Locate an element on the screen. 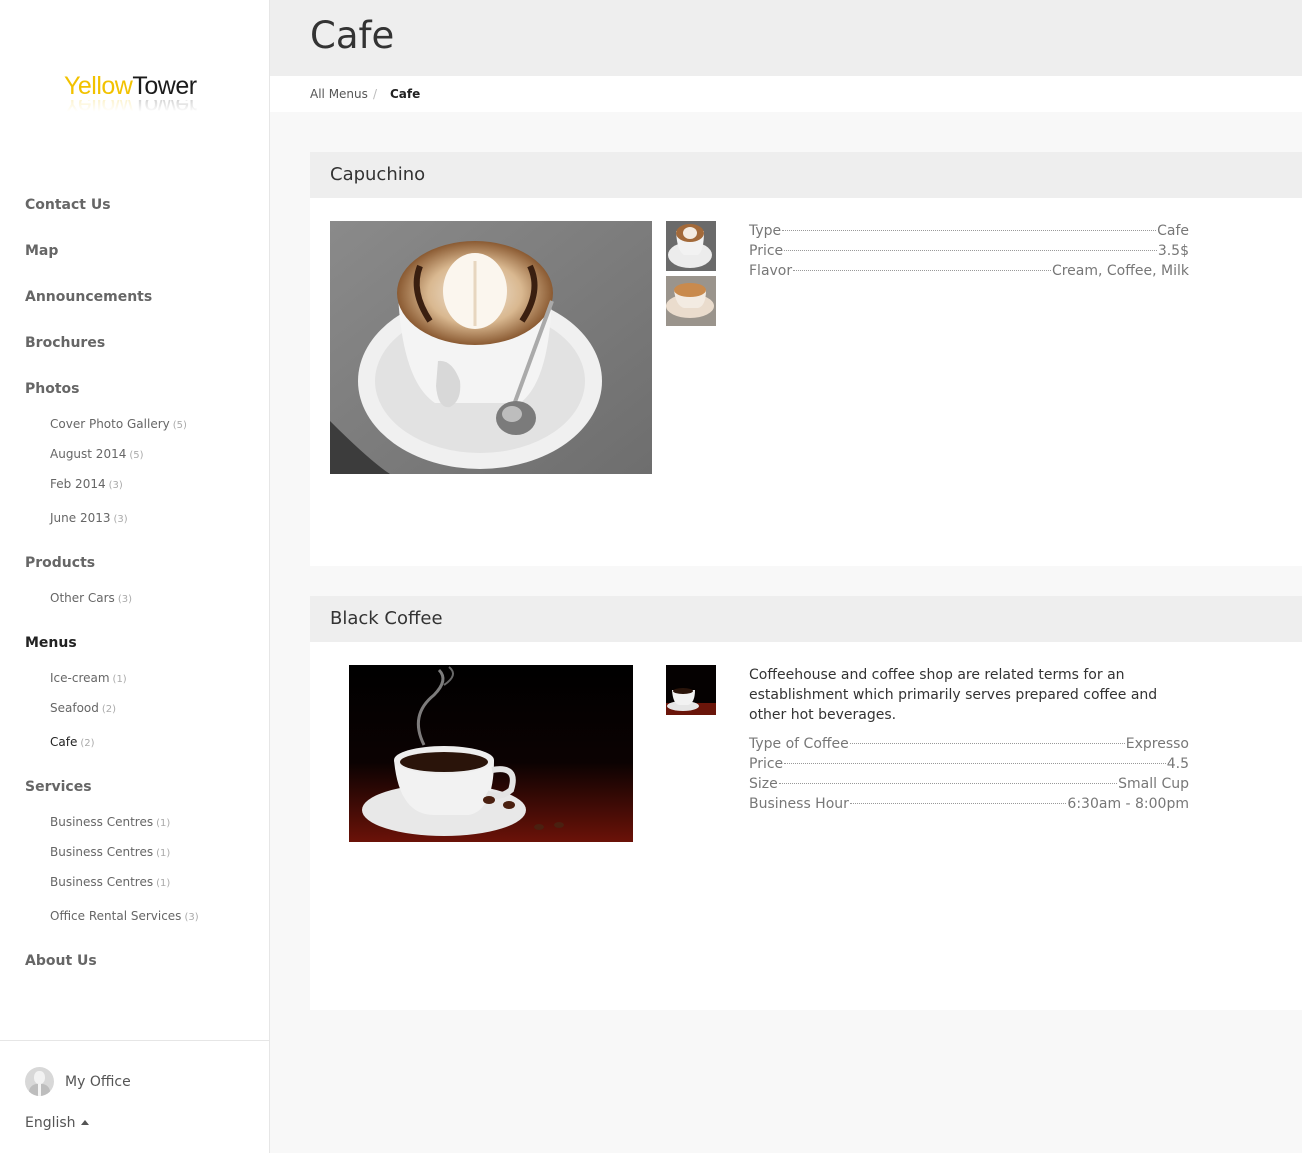 Image resolution: width=1302 pixels, height=1153 pixels. subnav-label: June 2013 is located at coordinates (80, 518).